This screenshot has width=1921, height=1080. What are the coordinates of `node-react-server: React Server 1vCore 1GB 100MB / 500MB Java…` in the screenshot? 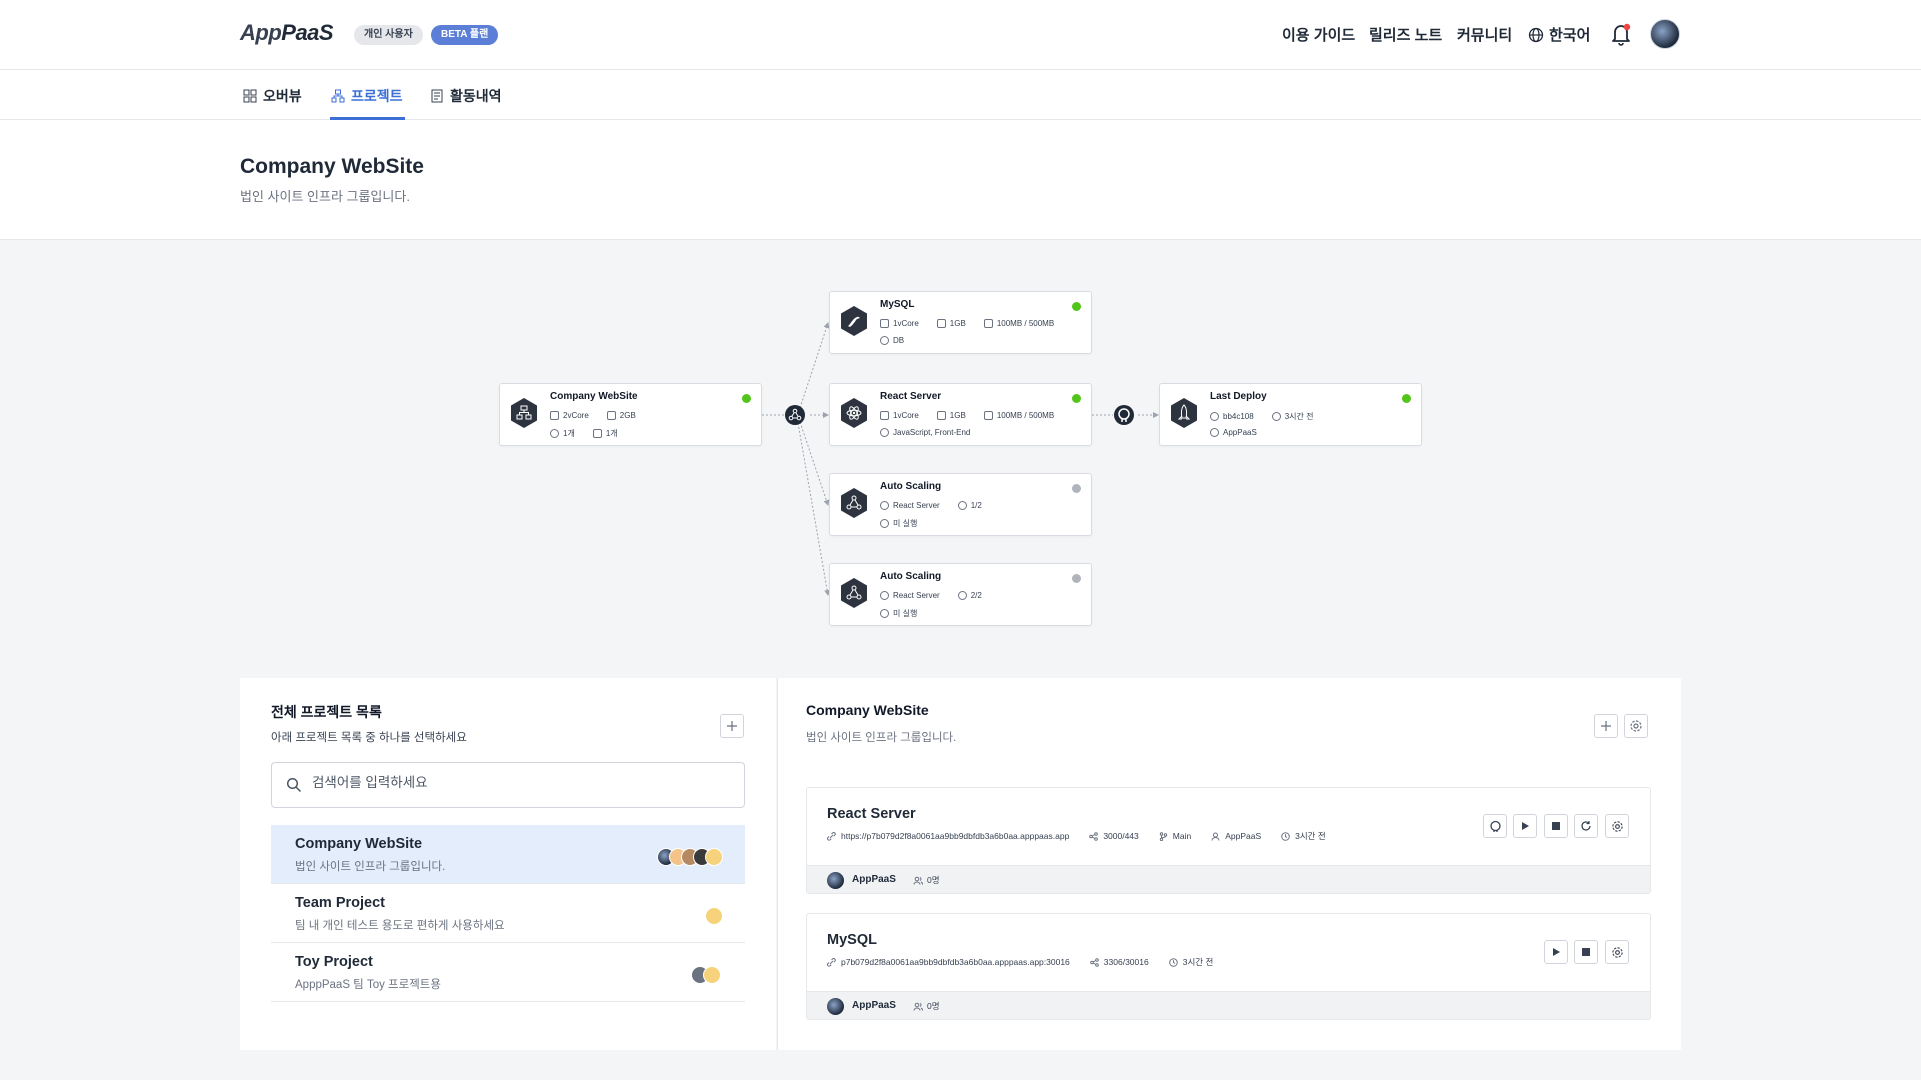 It's located at (960, 414).